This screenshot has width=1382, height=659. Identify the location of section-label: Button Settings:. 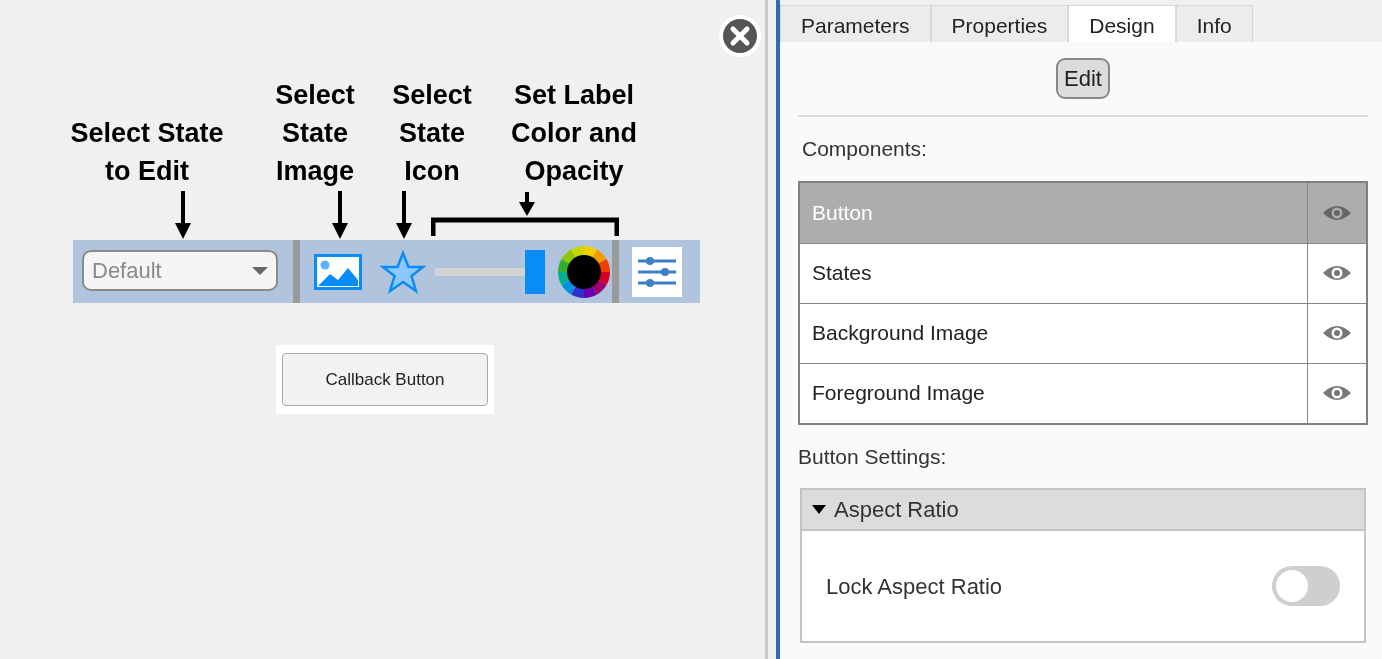
(873, 456).